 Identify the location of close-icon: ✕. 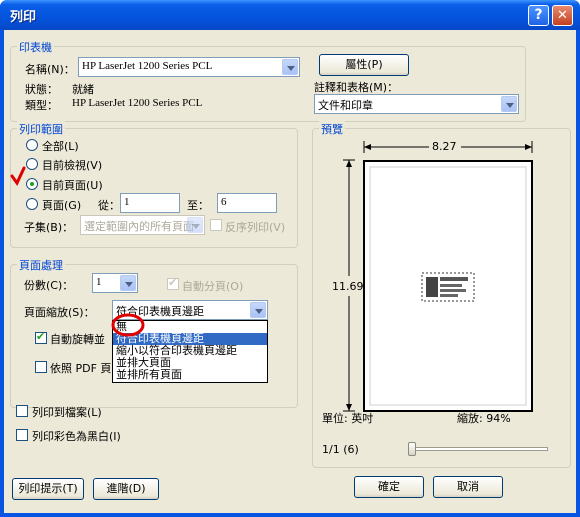
(562, 15).